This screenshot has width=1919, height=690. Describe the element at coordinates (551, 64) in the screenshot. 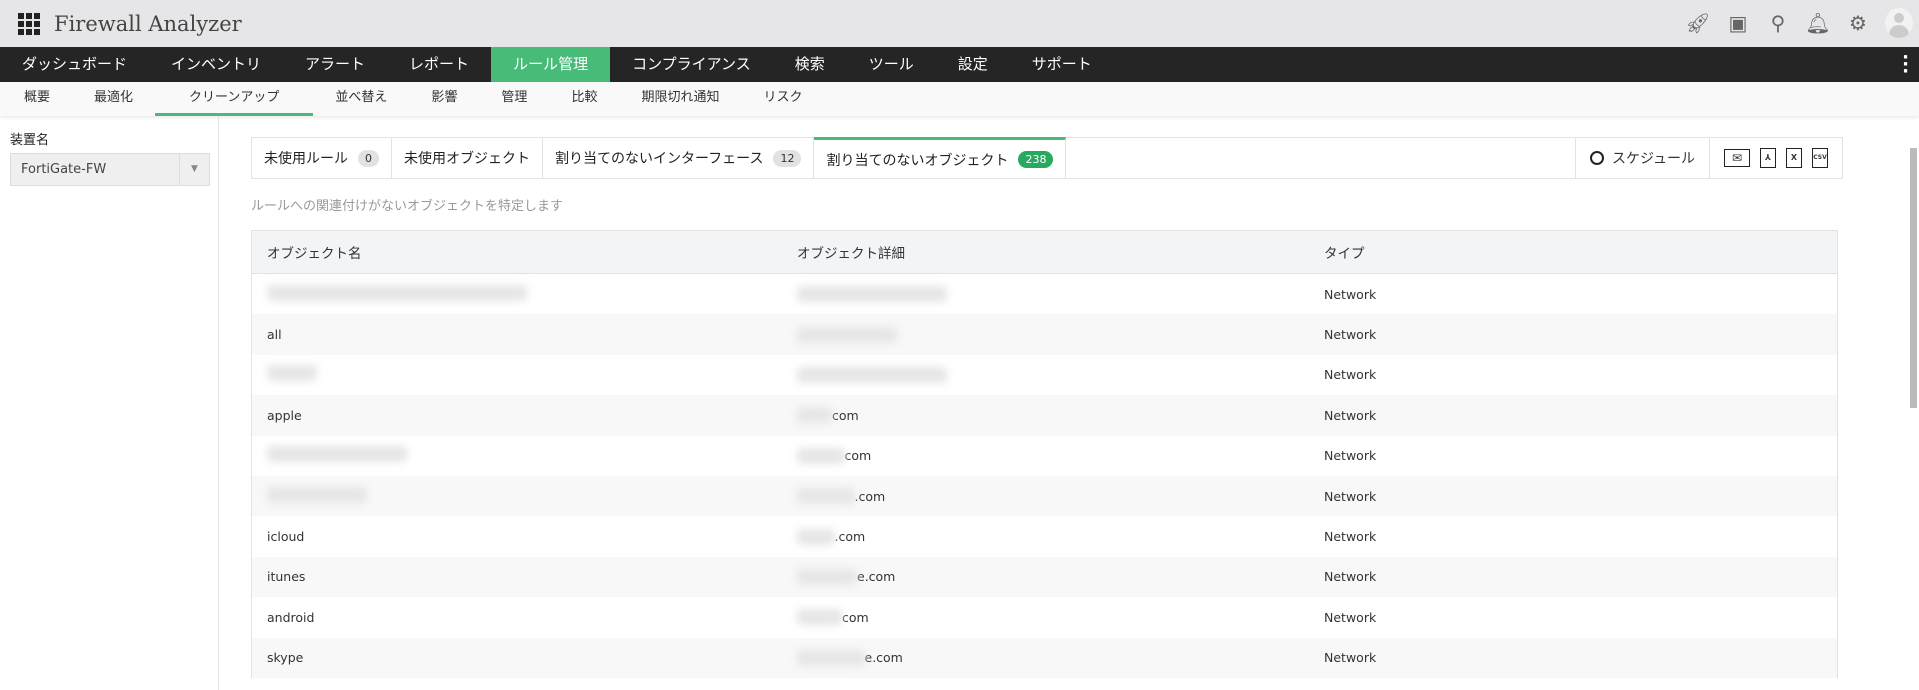

I see `nav-rule-management: ルール管理` at that location.